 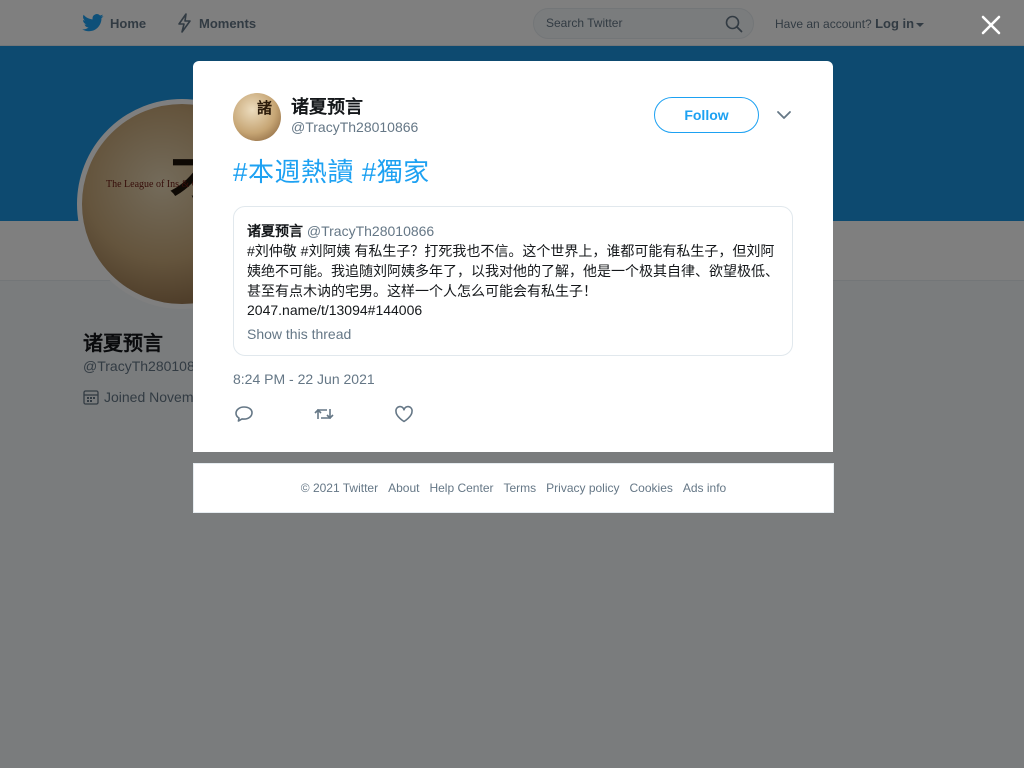 I want to click on author-name: 诸夏预言, so click(x=327, y=106).